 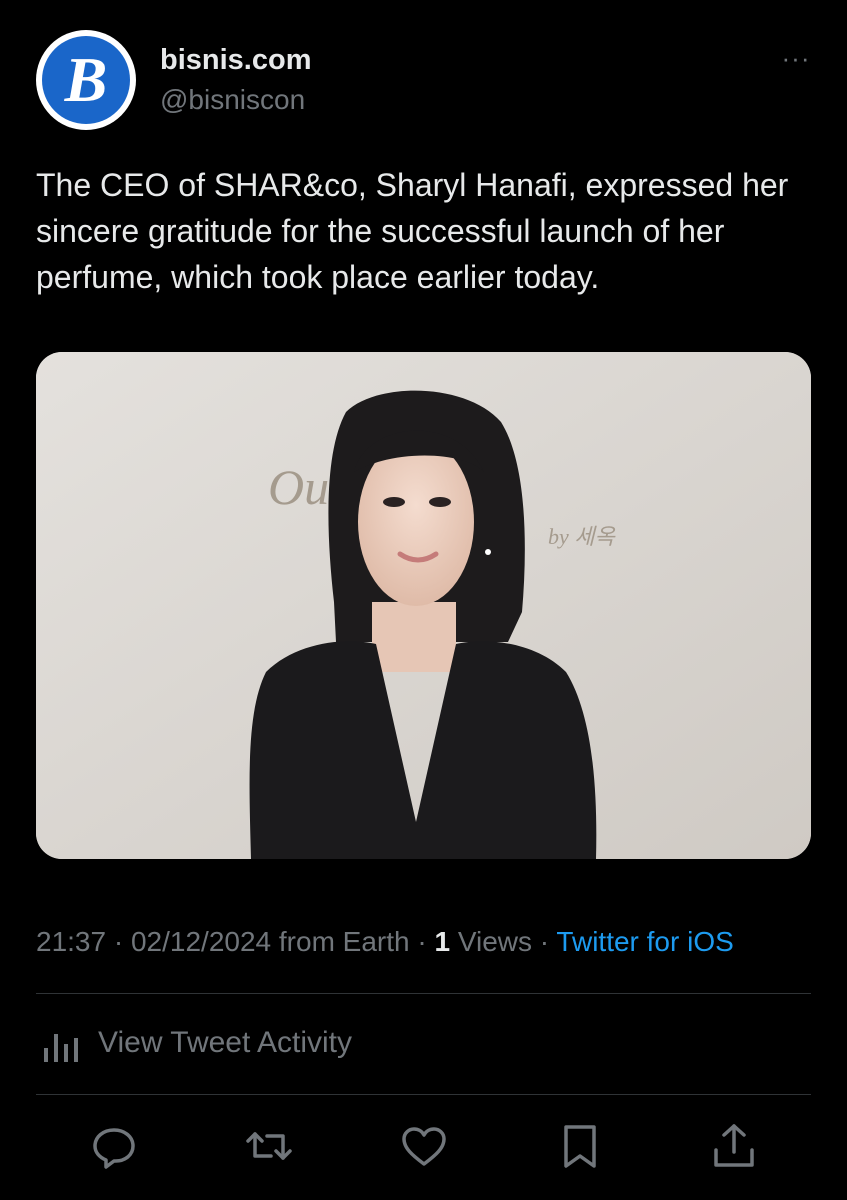 I want to click on retweet-button, so click(x=269, y=1146).